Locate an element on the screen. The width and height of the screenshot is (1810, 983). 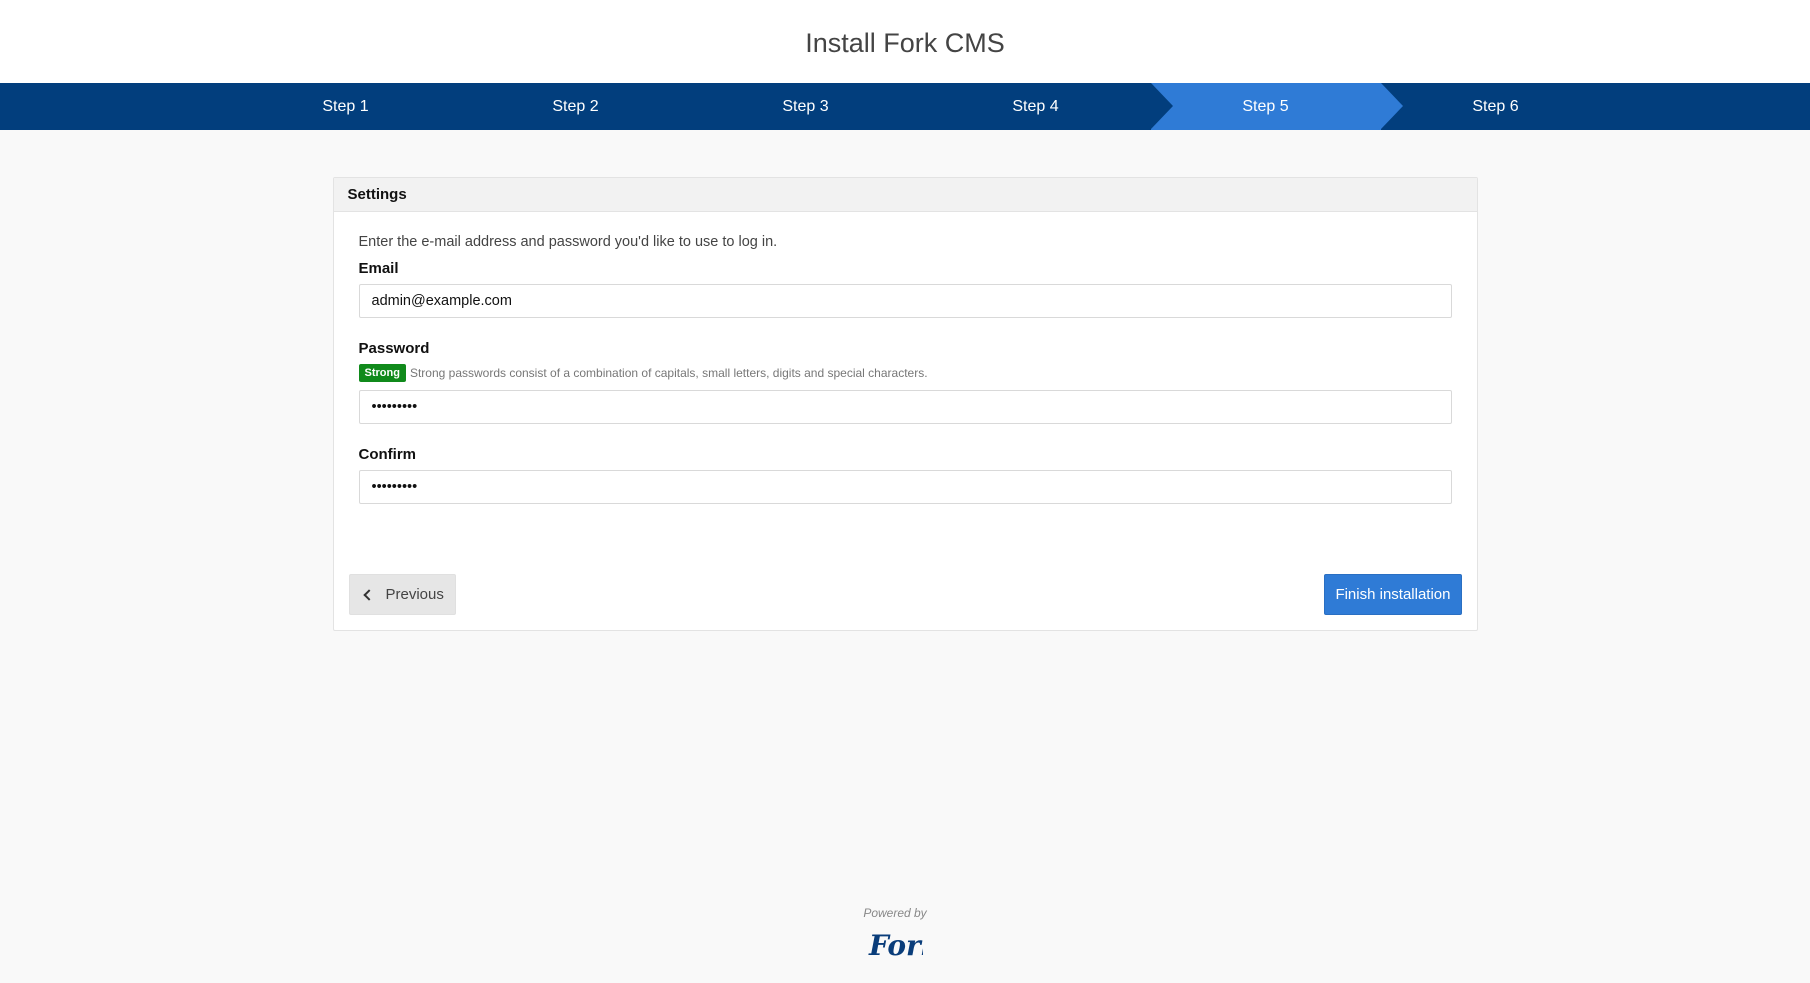
step-5: Step 5 is located at coordinates (1276, 106).